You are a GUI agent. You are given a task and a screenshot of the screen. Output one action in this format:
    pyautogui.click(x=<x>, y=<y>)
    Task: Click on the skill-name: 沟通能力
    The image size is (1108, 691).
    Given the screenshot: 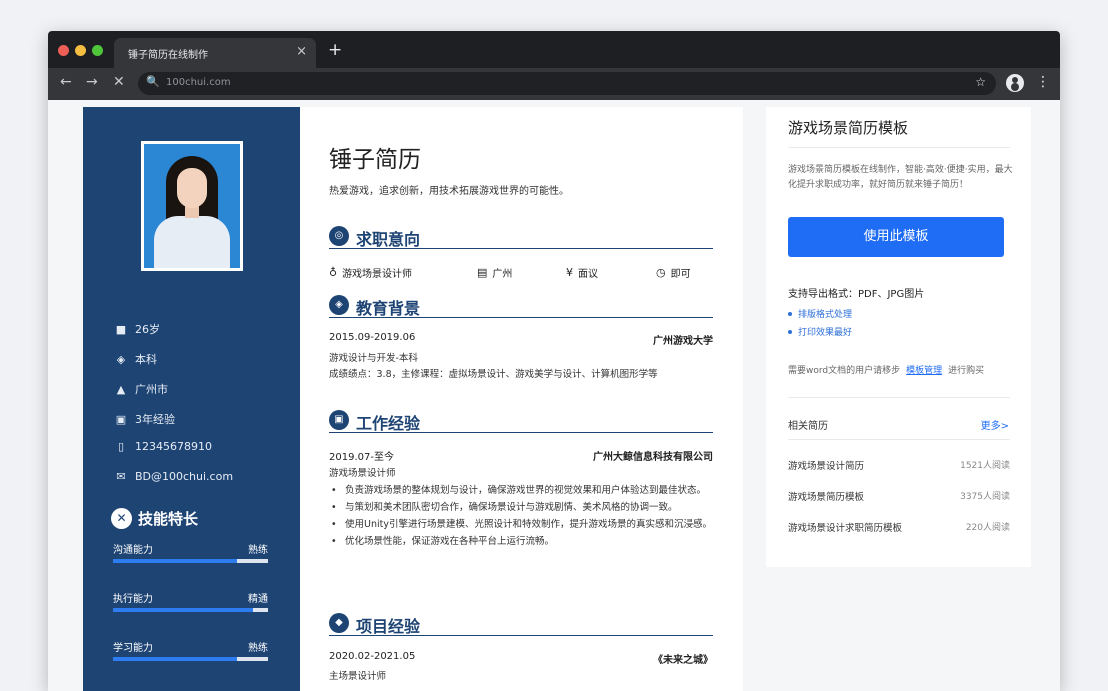 What is the action you would take?
    pyautogui.click(x=133, y=550)
    